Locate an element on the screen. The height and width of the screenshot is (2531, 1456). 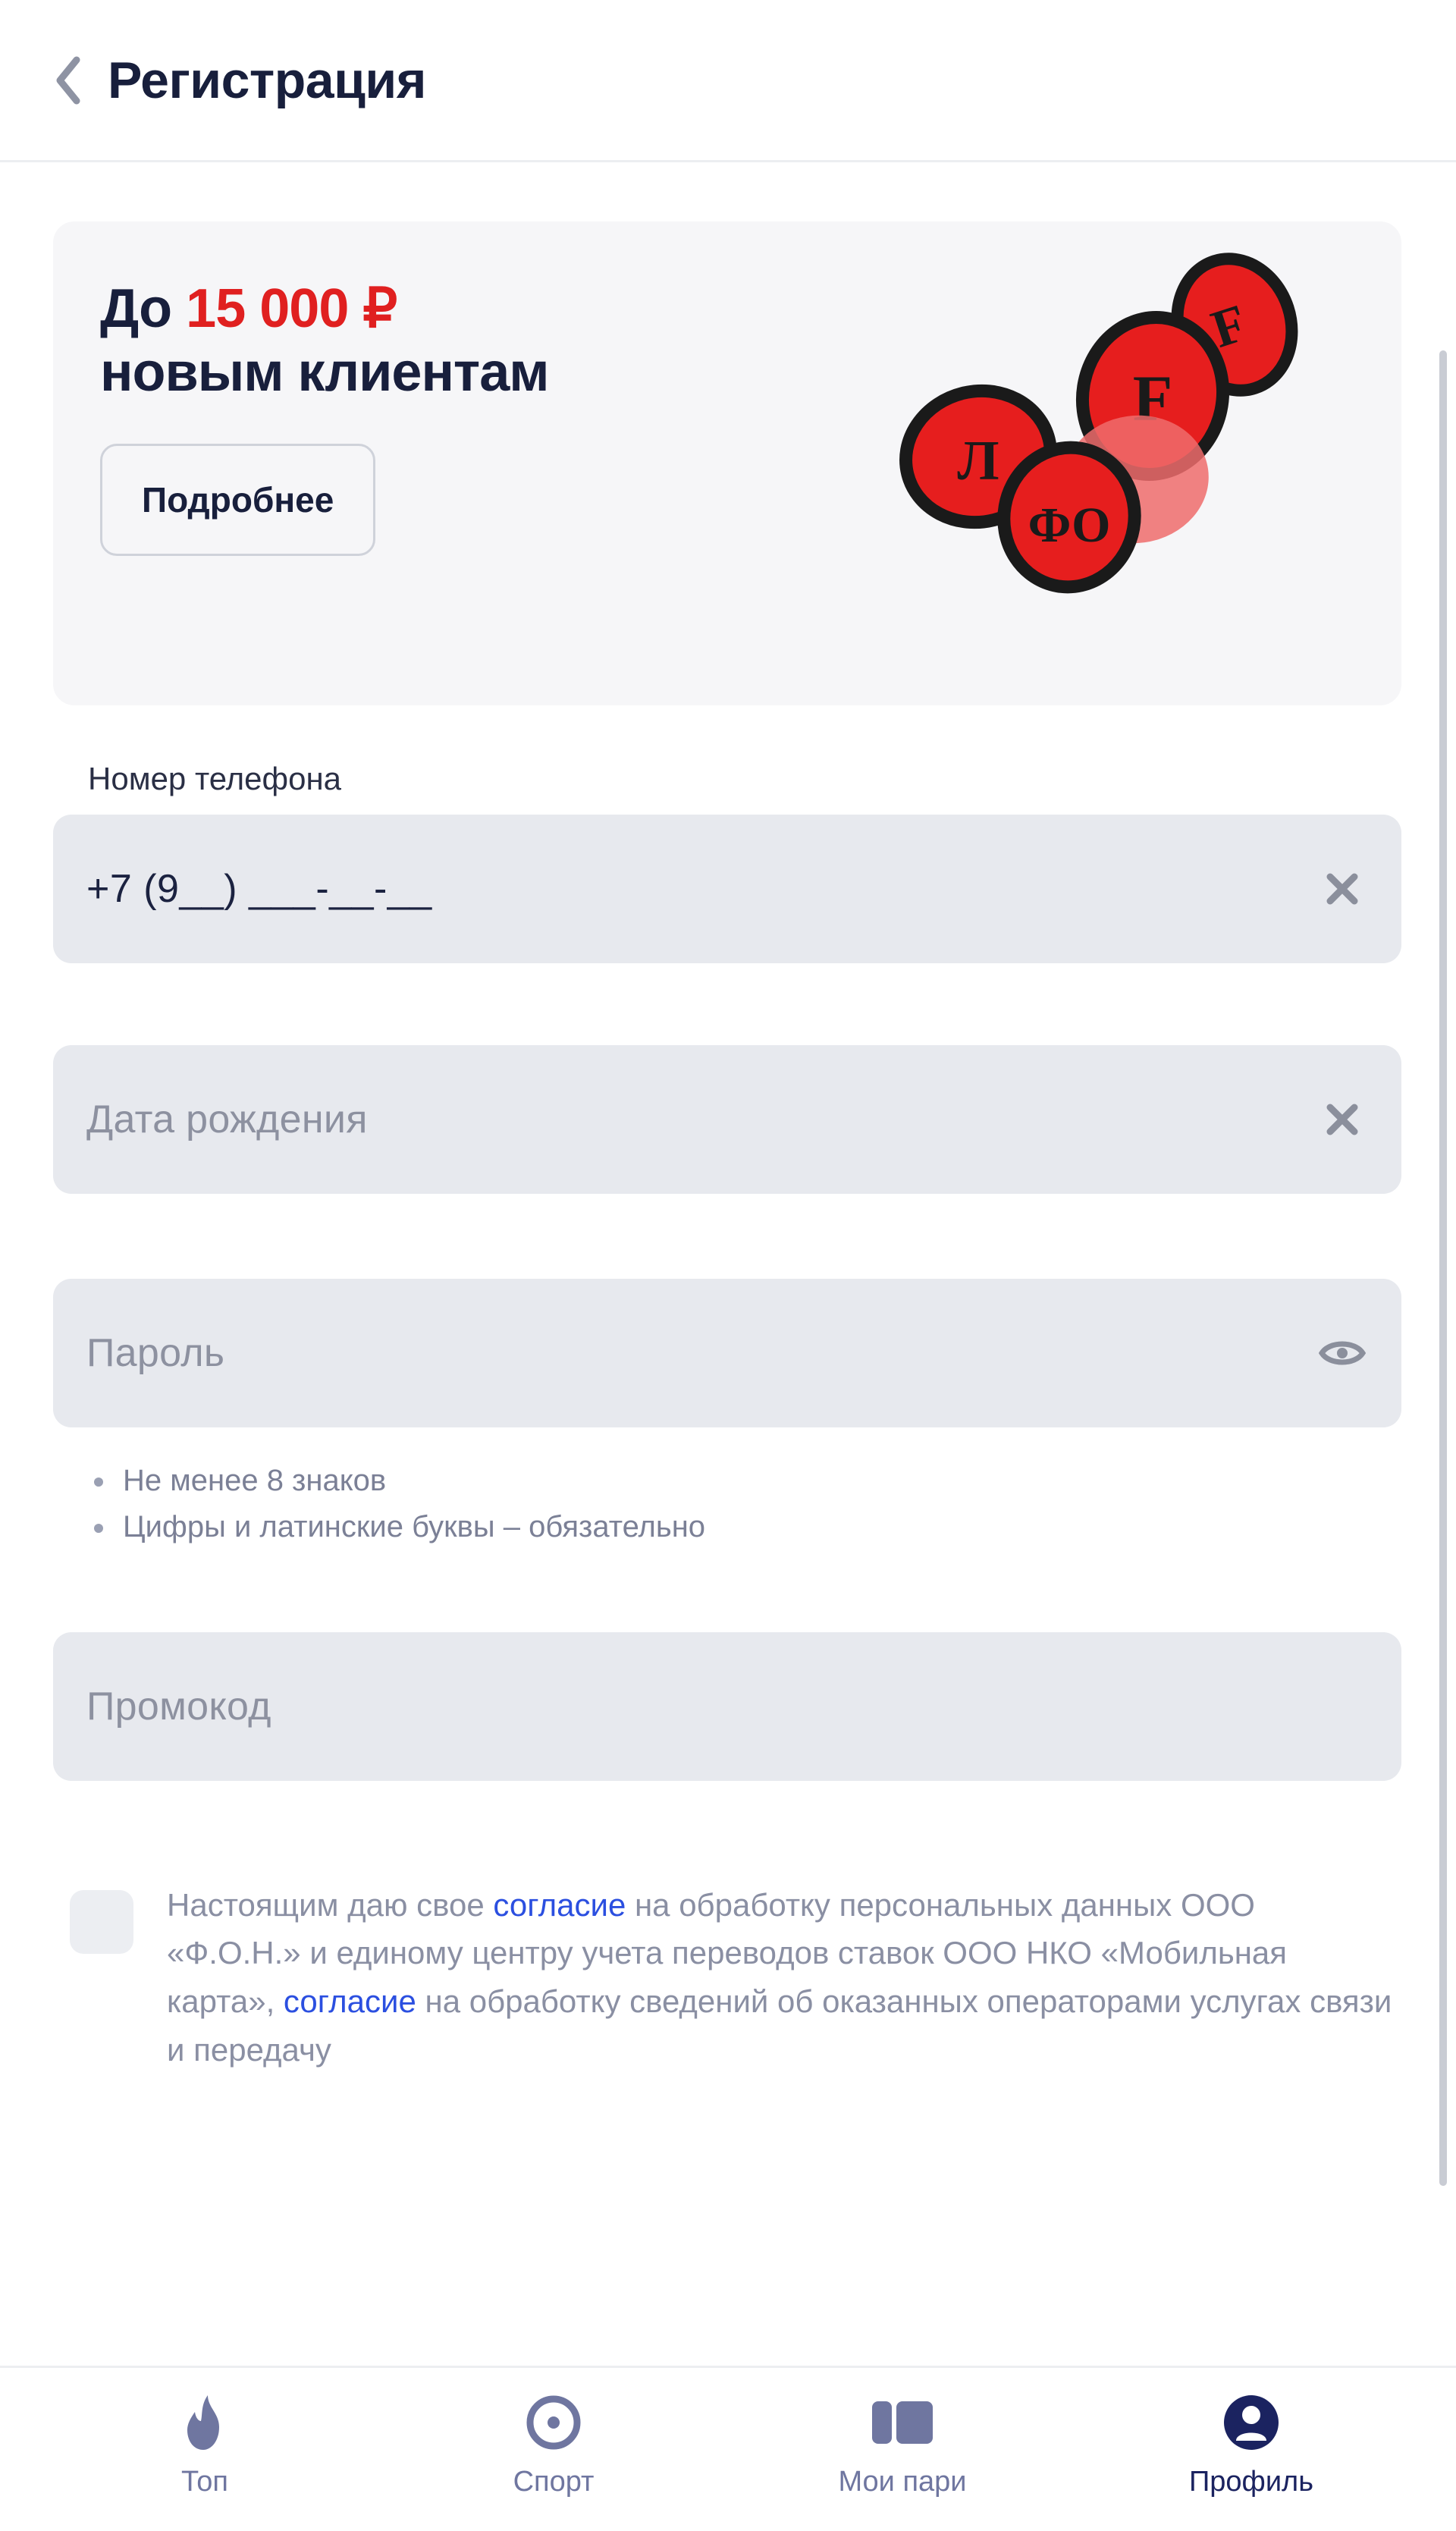
nav-label-profile: Профиль is located at coordinates (1251, 2481).